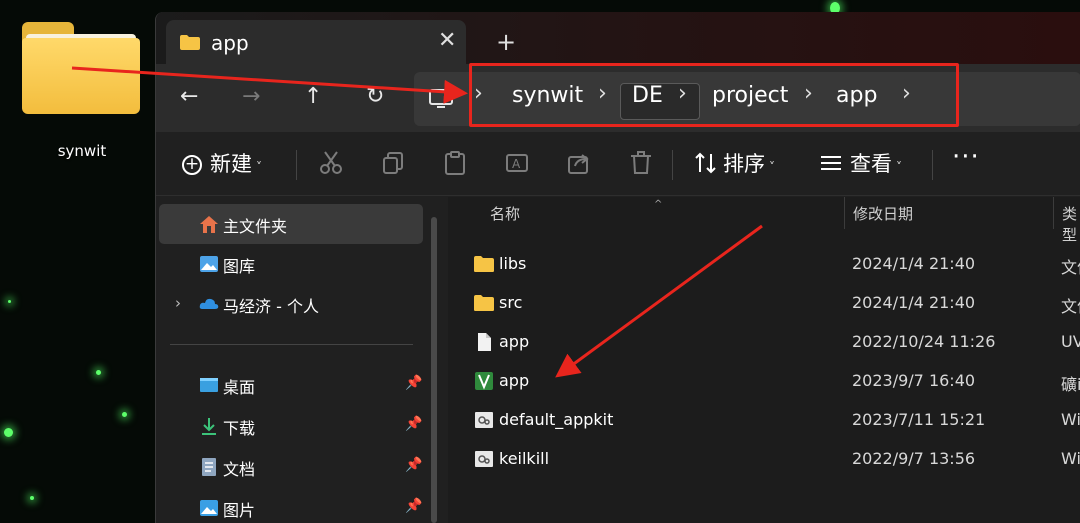 The image size is (1080, 523). What do you see at coordinates (239, 387) in the screenshot?
I see `sidebar-item-label: 桌面` at bounding box center [239, 387].